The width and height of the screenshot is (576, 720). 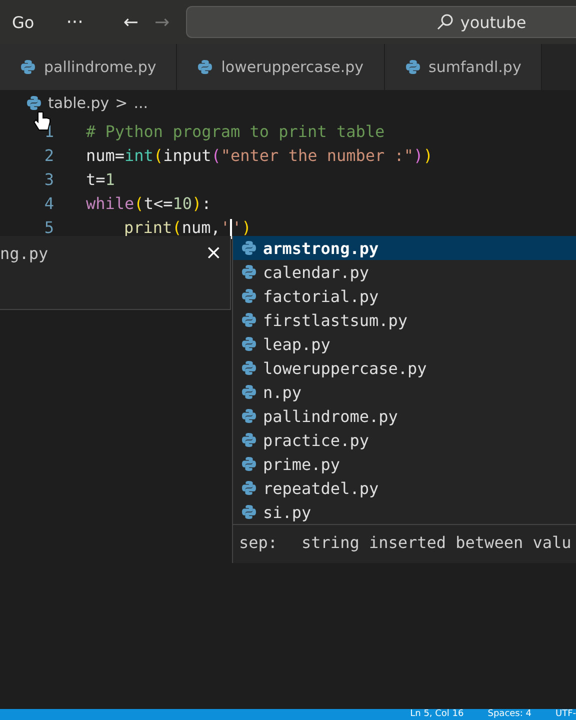 I want to click on status-item: Ln 5, Col 16, so click(x=437, y=714).